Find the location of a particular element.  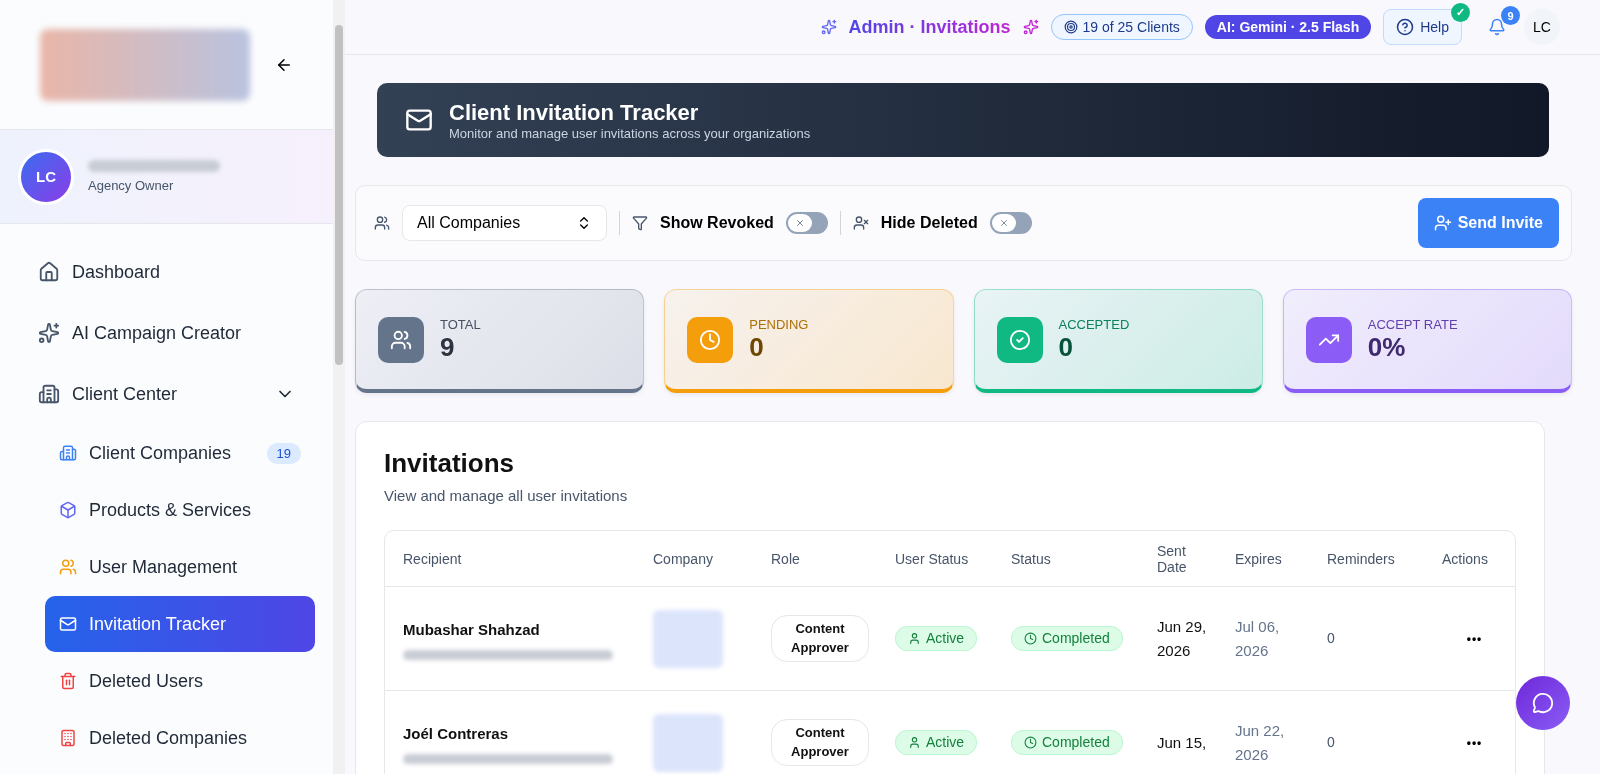

stat-value: 0% is located at coordinates (1387, 347).